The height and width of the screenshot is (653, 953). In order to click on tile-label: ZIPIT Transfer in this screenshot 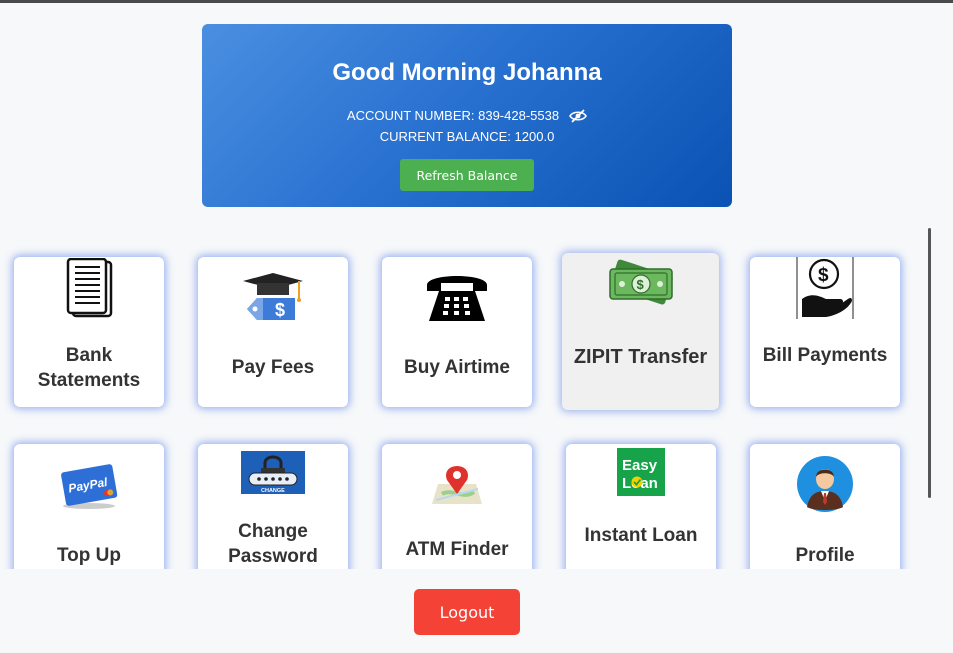, I will do `click(640, 357)`.